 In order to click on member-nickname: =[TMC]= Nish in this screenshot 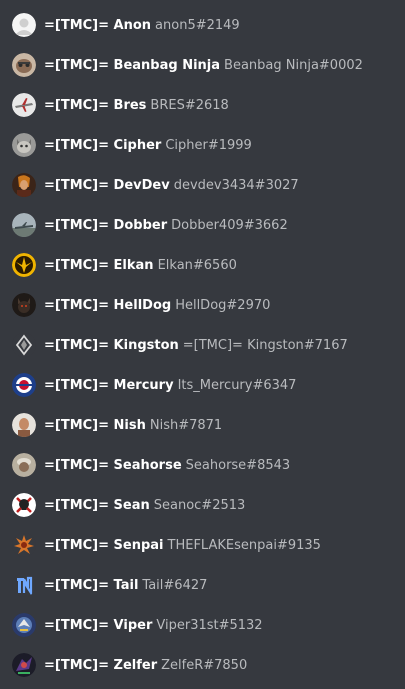, I will do `click(95, 425)`.